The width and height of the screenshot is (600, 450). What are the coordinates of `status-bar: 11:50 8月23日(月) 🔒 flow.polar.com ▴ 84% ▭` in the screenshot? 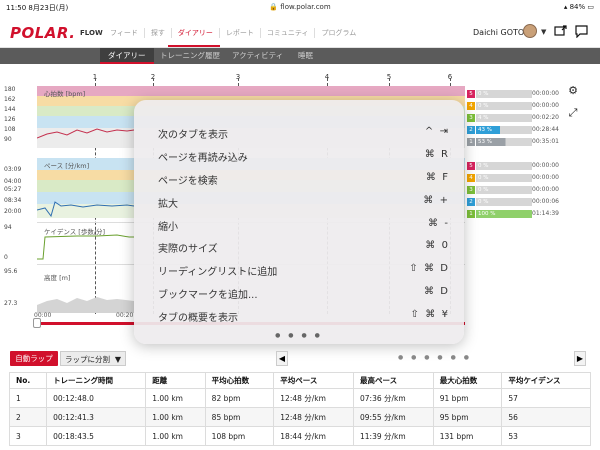 It's located at (300, 7).